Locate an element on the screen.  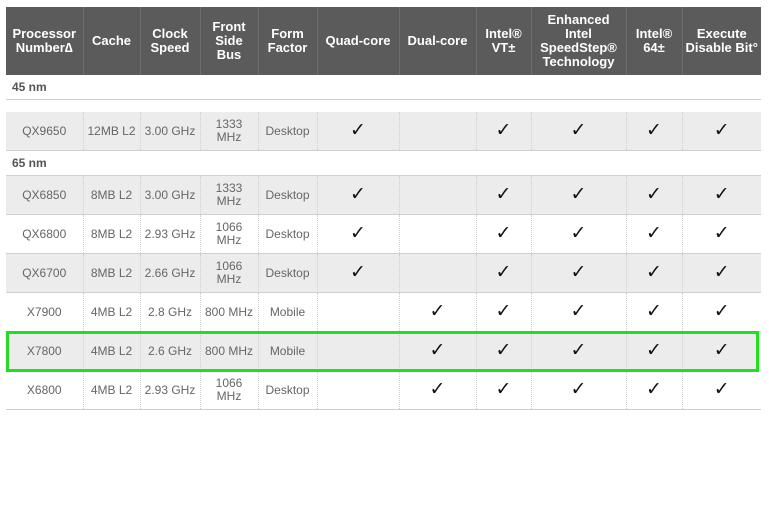
column-header-form-factor: Form Factor is located at coordinates (288, 41).